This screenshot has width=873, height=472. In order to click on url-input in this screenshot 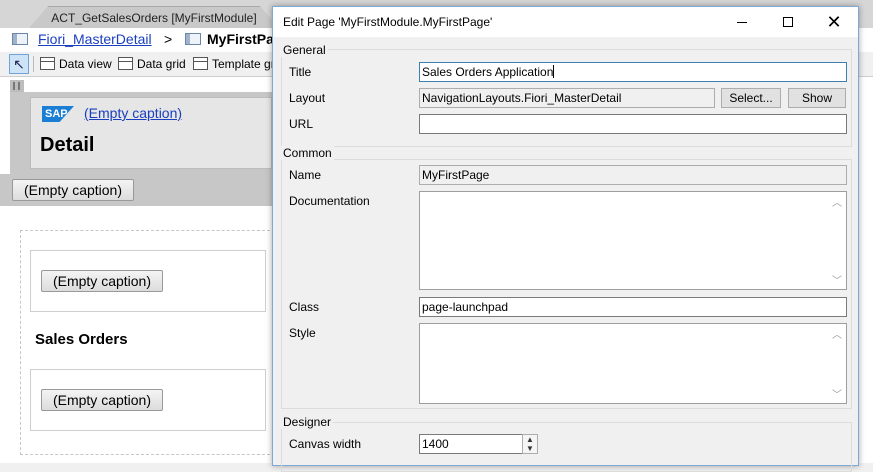, I will do `click(633, 124)`.